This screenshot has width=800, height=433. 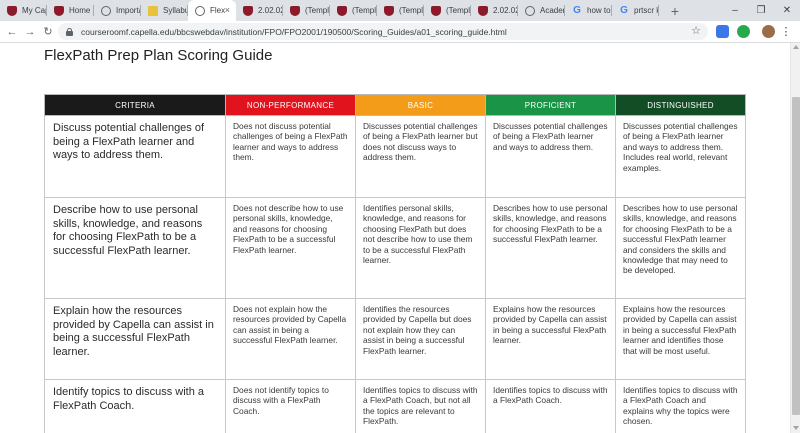 What do you see at coordinates (34, 10) in the screenshot?
I see `tab-label: My Cap` at bounding box center [34, 10].